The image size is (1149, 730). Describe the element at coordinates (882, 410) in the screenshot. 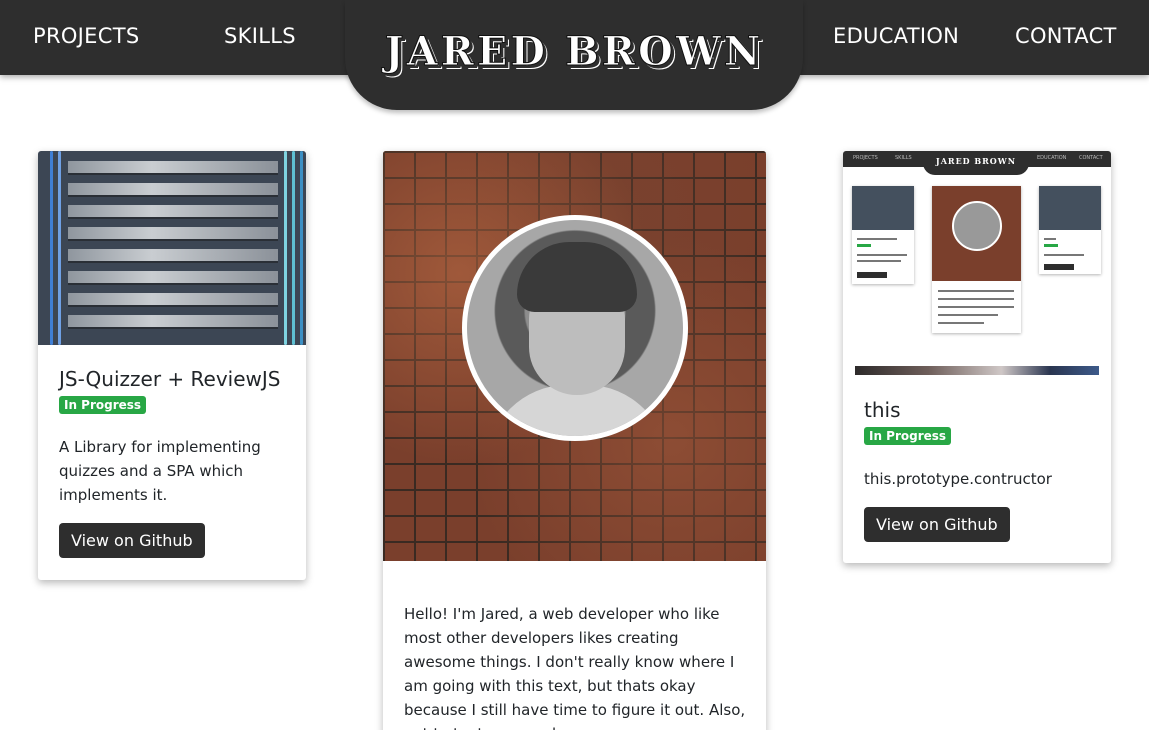

I see `project-title: this` at that location.